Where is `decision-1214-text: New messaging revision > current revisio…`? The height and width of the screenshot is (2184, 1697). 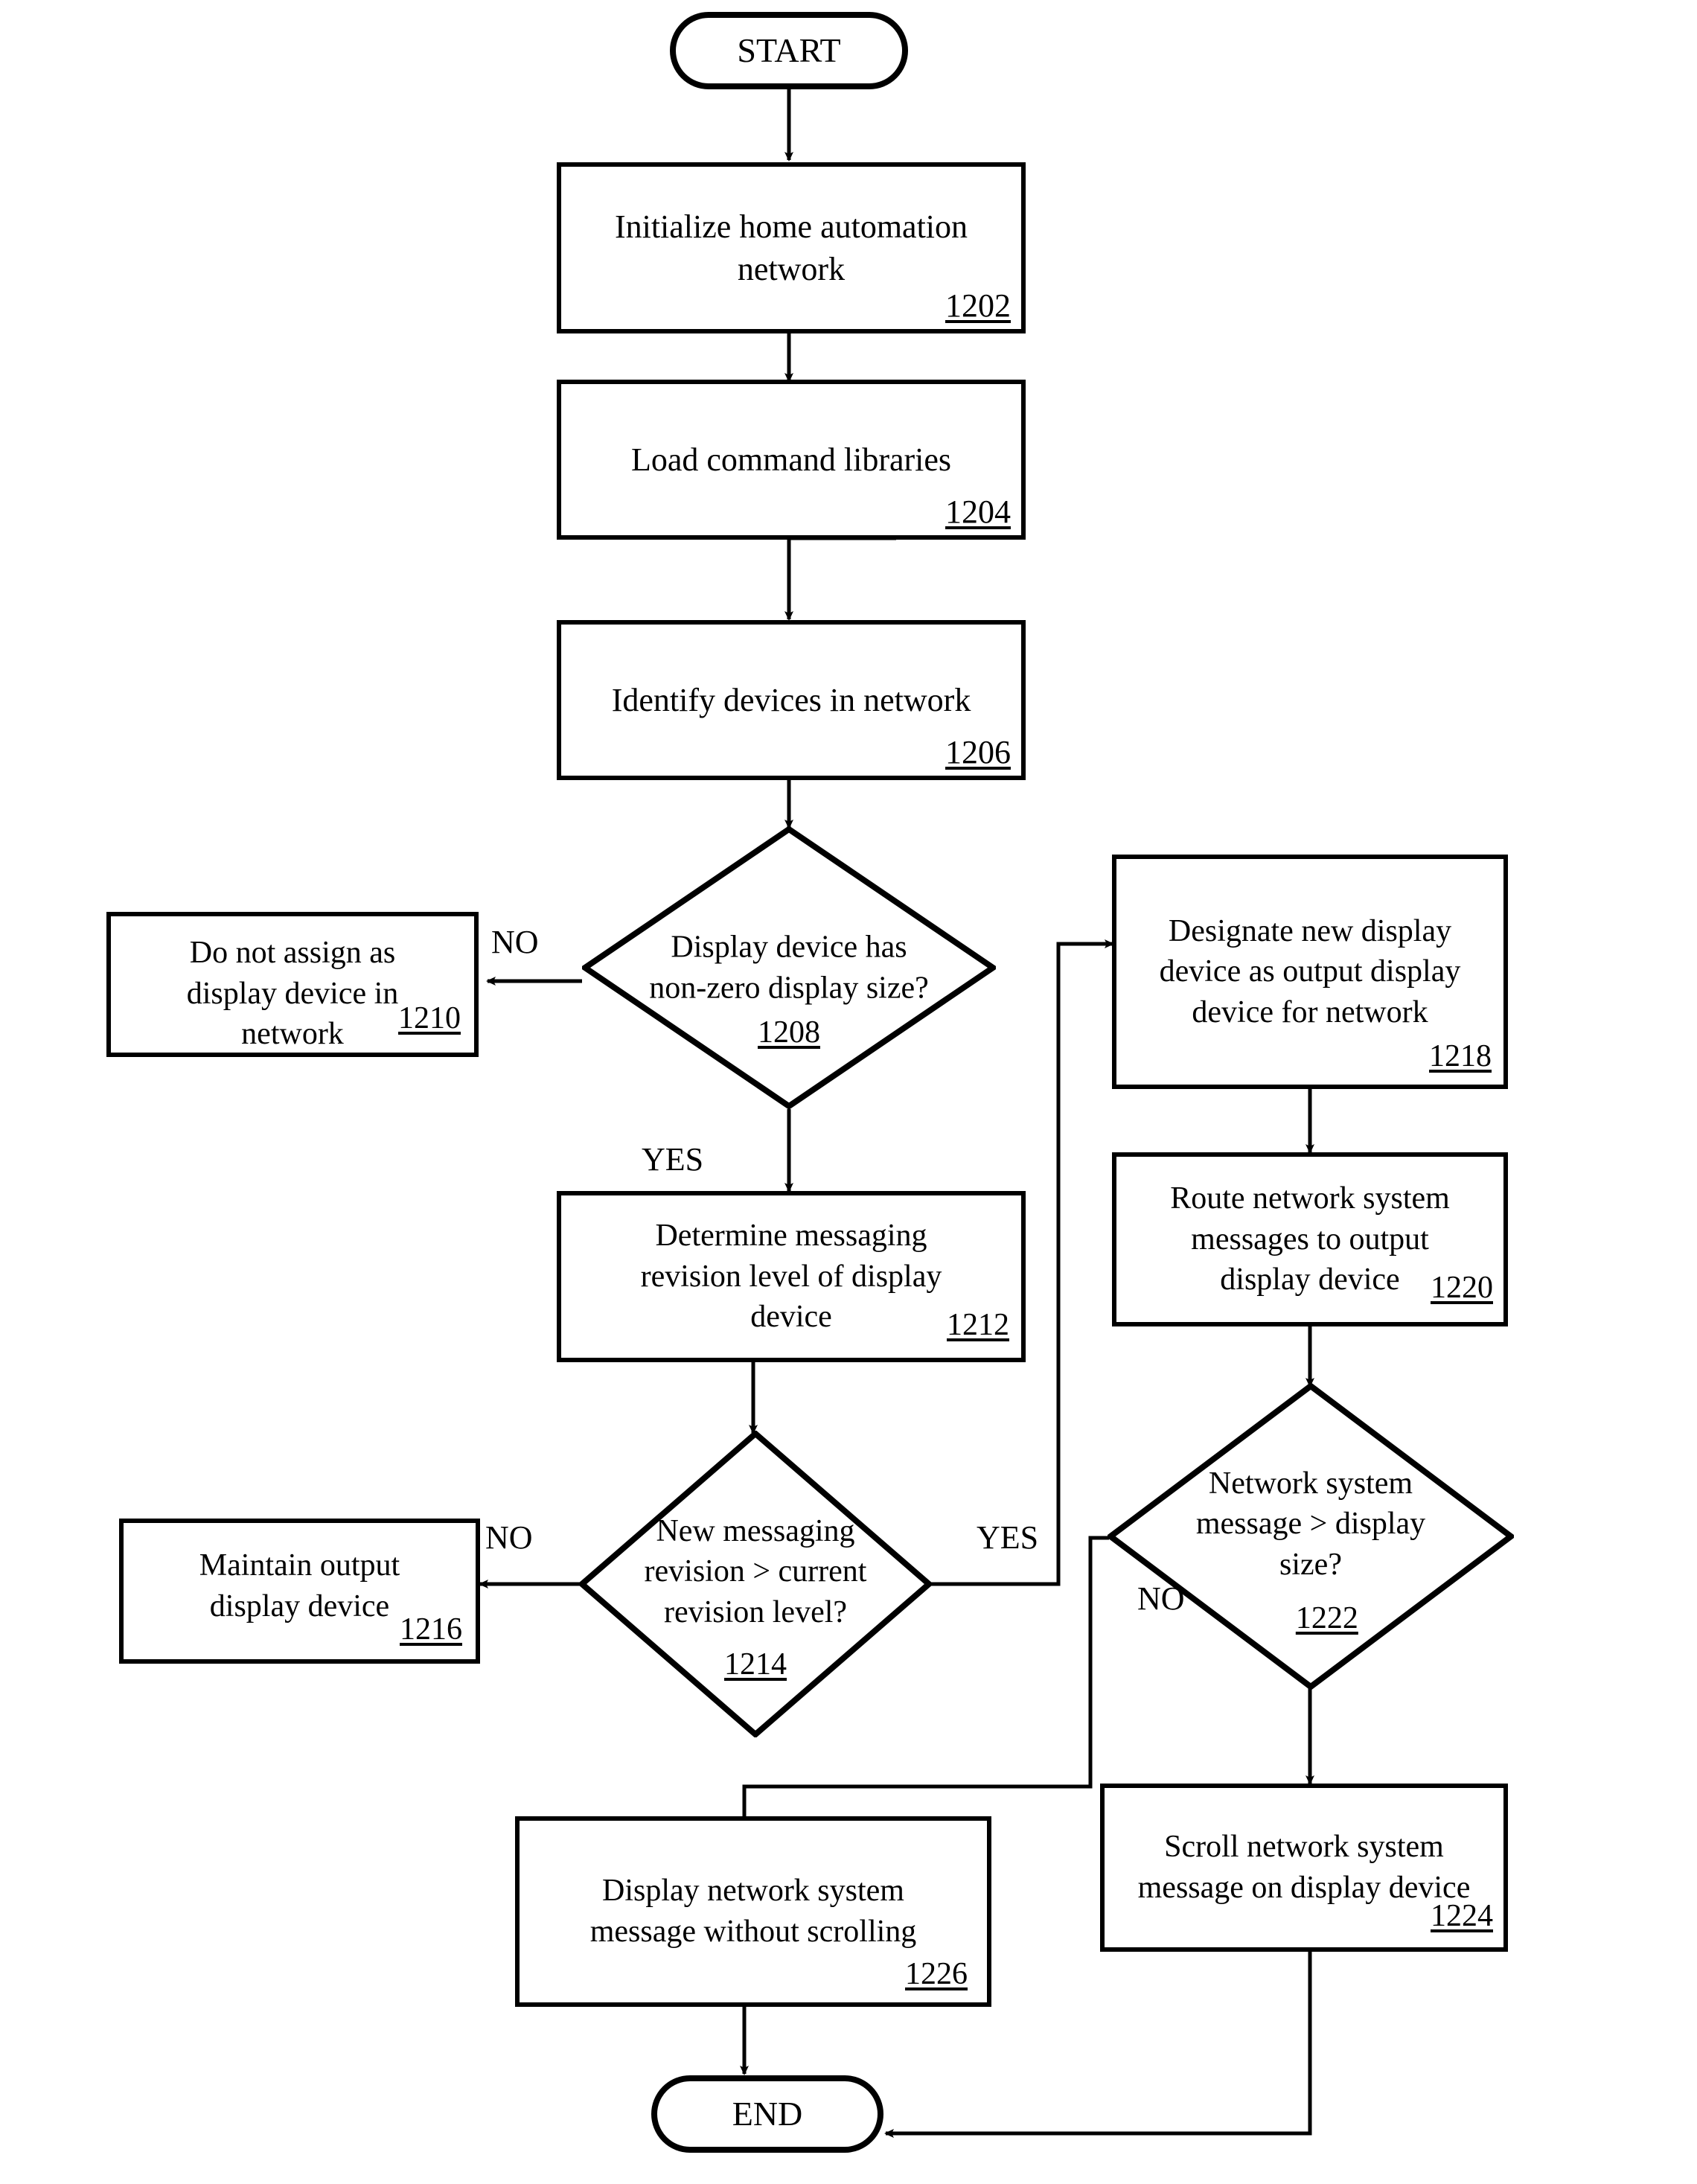
decision-1214-text: New messaging revision > current revisio… is located at coordinates (756, 1571).